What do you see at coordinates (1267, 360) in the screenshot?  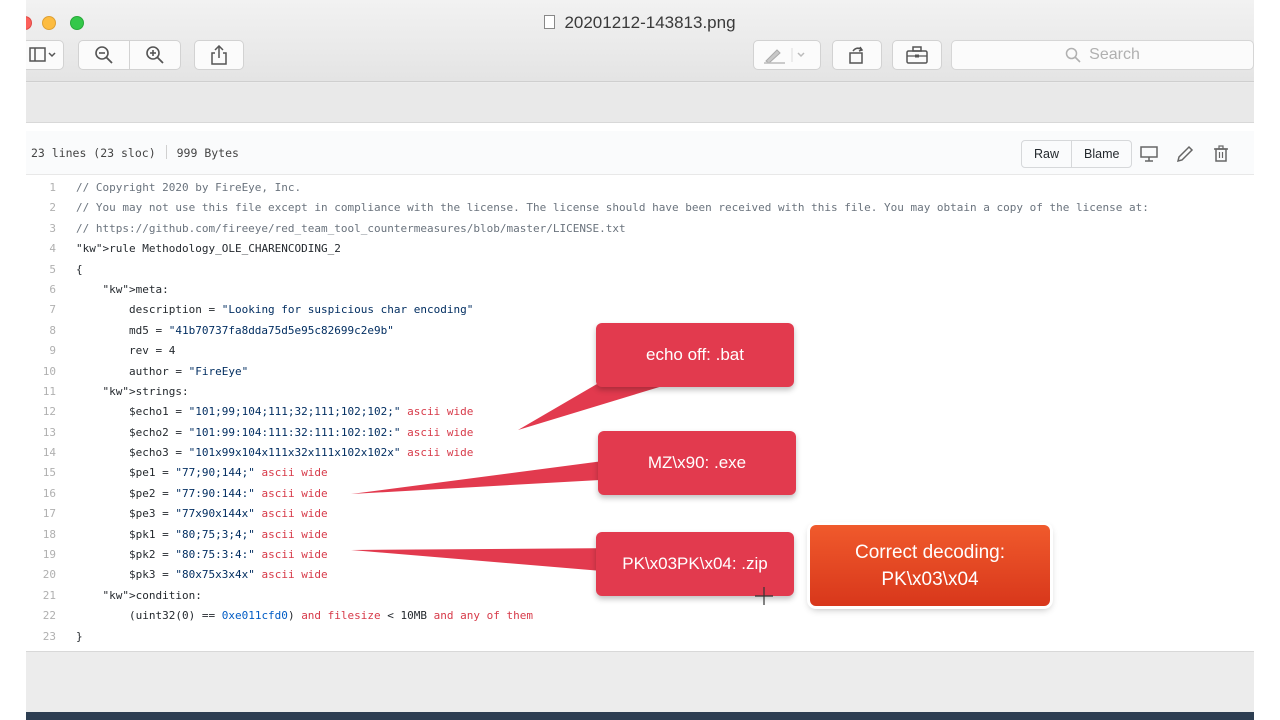 I see `desktop-right-edge` at bounding box center [1267, 360].